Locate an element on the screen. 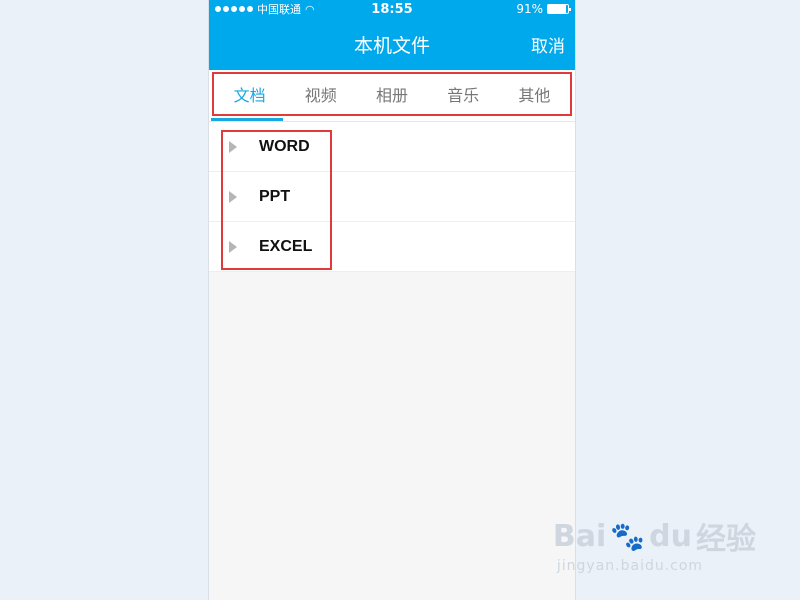  list-item-word: WORD is located at coordinates (392, 147).